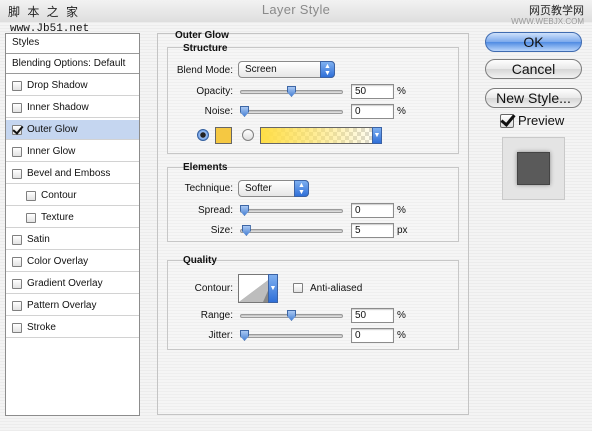 This screenshot has width=592, height=431. What do you see at coordinates (372, 210) in the screenshot?
I see `spread-input: 0` at bounding box center [372, 210].